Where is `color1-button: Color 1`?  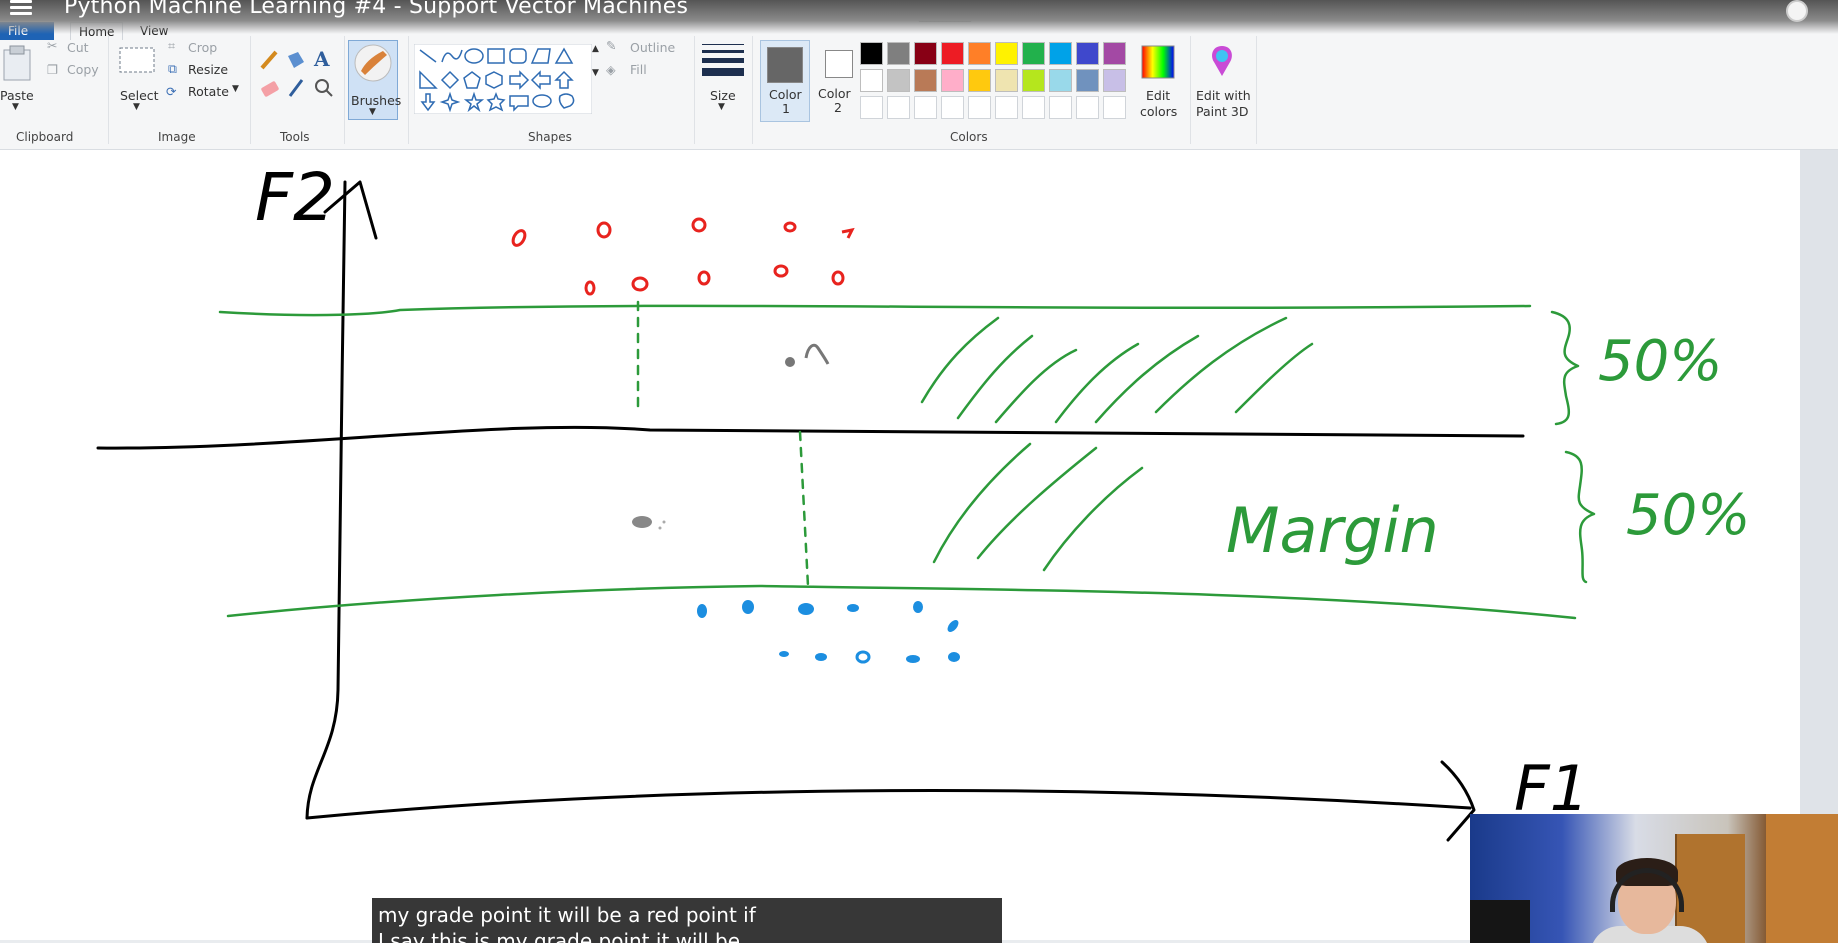 color1-button: Color 1 is located at coordinates (785, 81).